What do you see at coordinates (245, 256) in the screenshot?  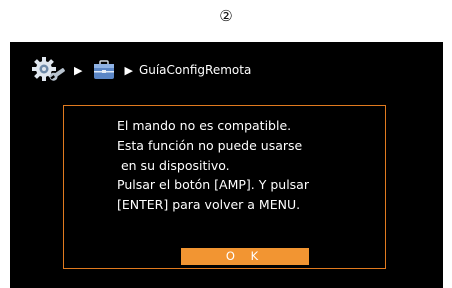 I see `ok-button: O K` at bounding box center [245, 256].